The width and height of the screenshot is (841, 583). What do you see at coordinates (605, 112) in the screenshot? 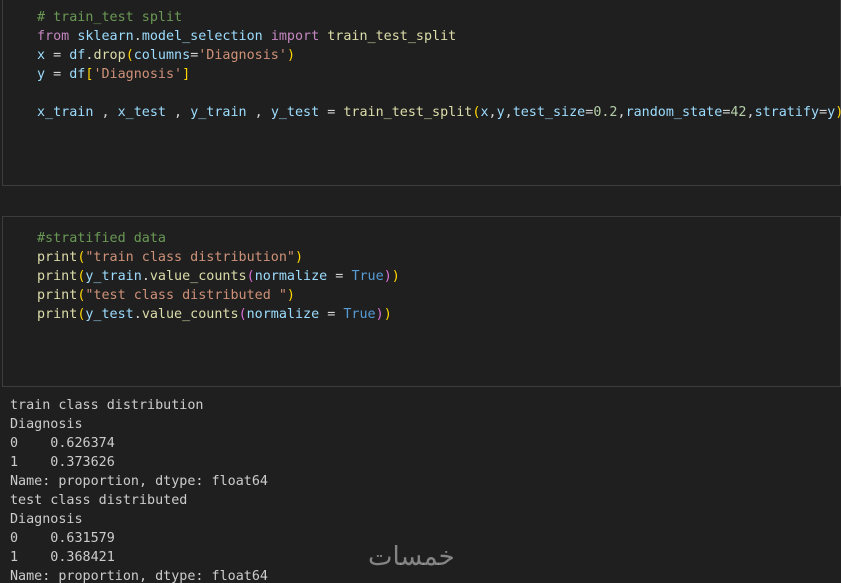
I see `code-token: 0.2` at bounding box center [605, 112].